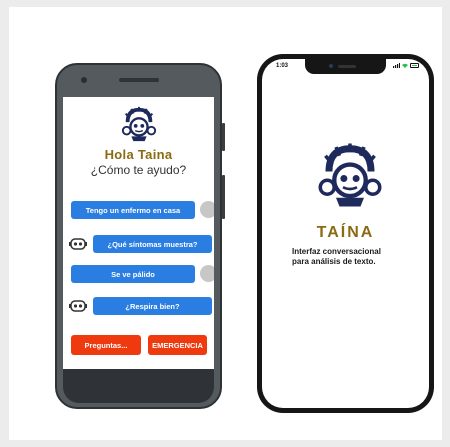 The height and width of the screenshot is (447, 450). What do you see at coordinates (334, 261) in the screenshot?
I see `description-line-2: para análisis de texto.` at bounding box center [334, 261].